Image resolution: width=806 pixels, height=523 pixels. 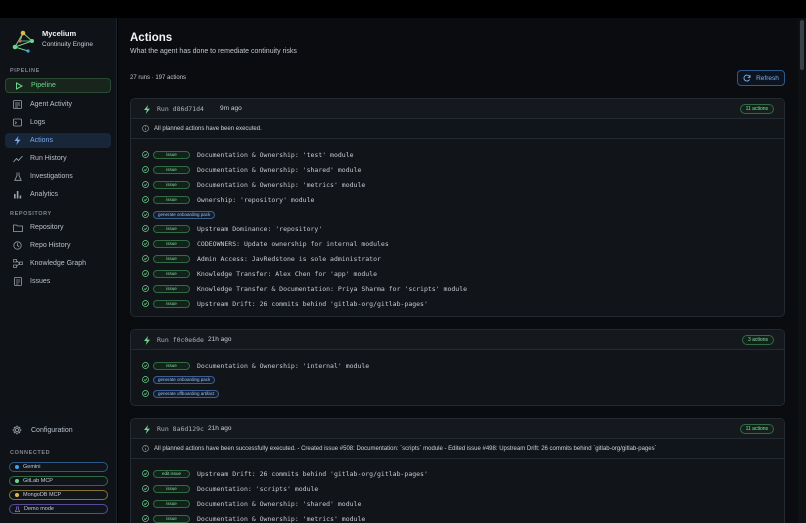 I want to click on action-row: generate offboarding artifact, so click(x=457, y=393).